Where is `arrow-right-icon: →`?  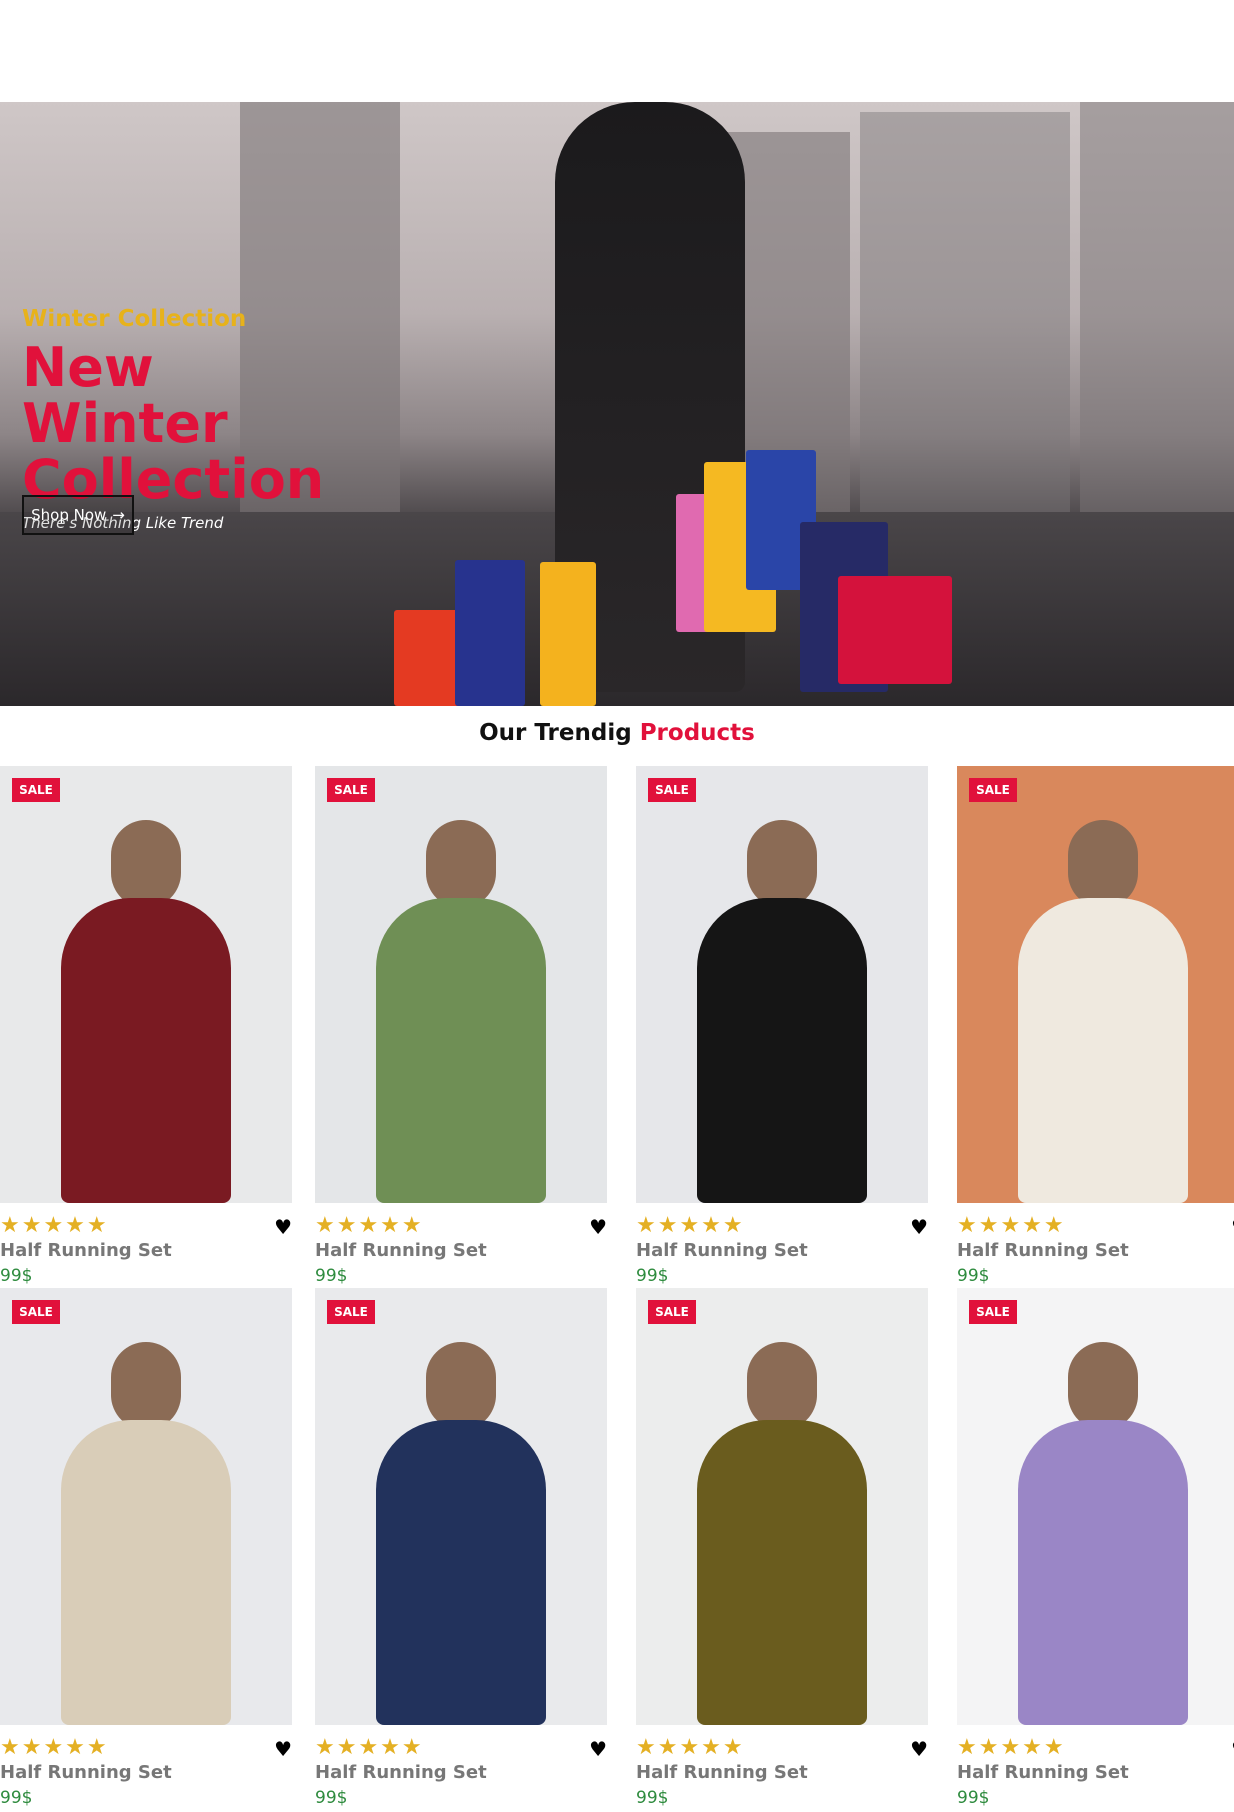 arrow-right-icon: → is located at coordinates (118, 515).